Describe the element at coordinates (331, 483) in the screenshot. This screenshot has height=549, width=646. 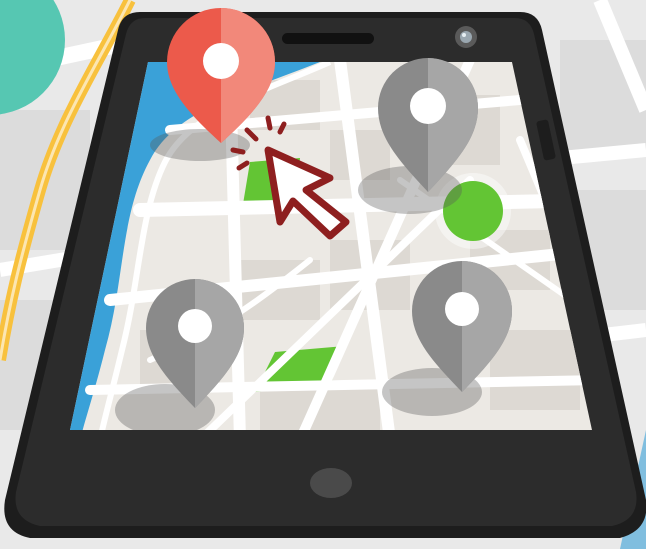
I see `home-button-icon` at that location.